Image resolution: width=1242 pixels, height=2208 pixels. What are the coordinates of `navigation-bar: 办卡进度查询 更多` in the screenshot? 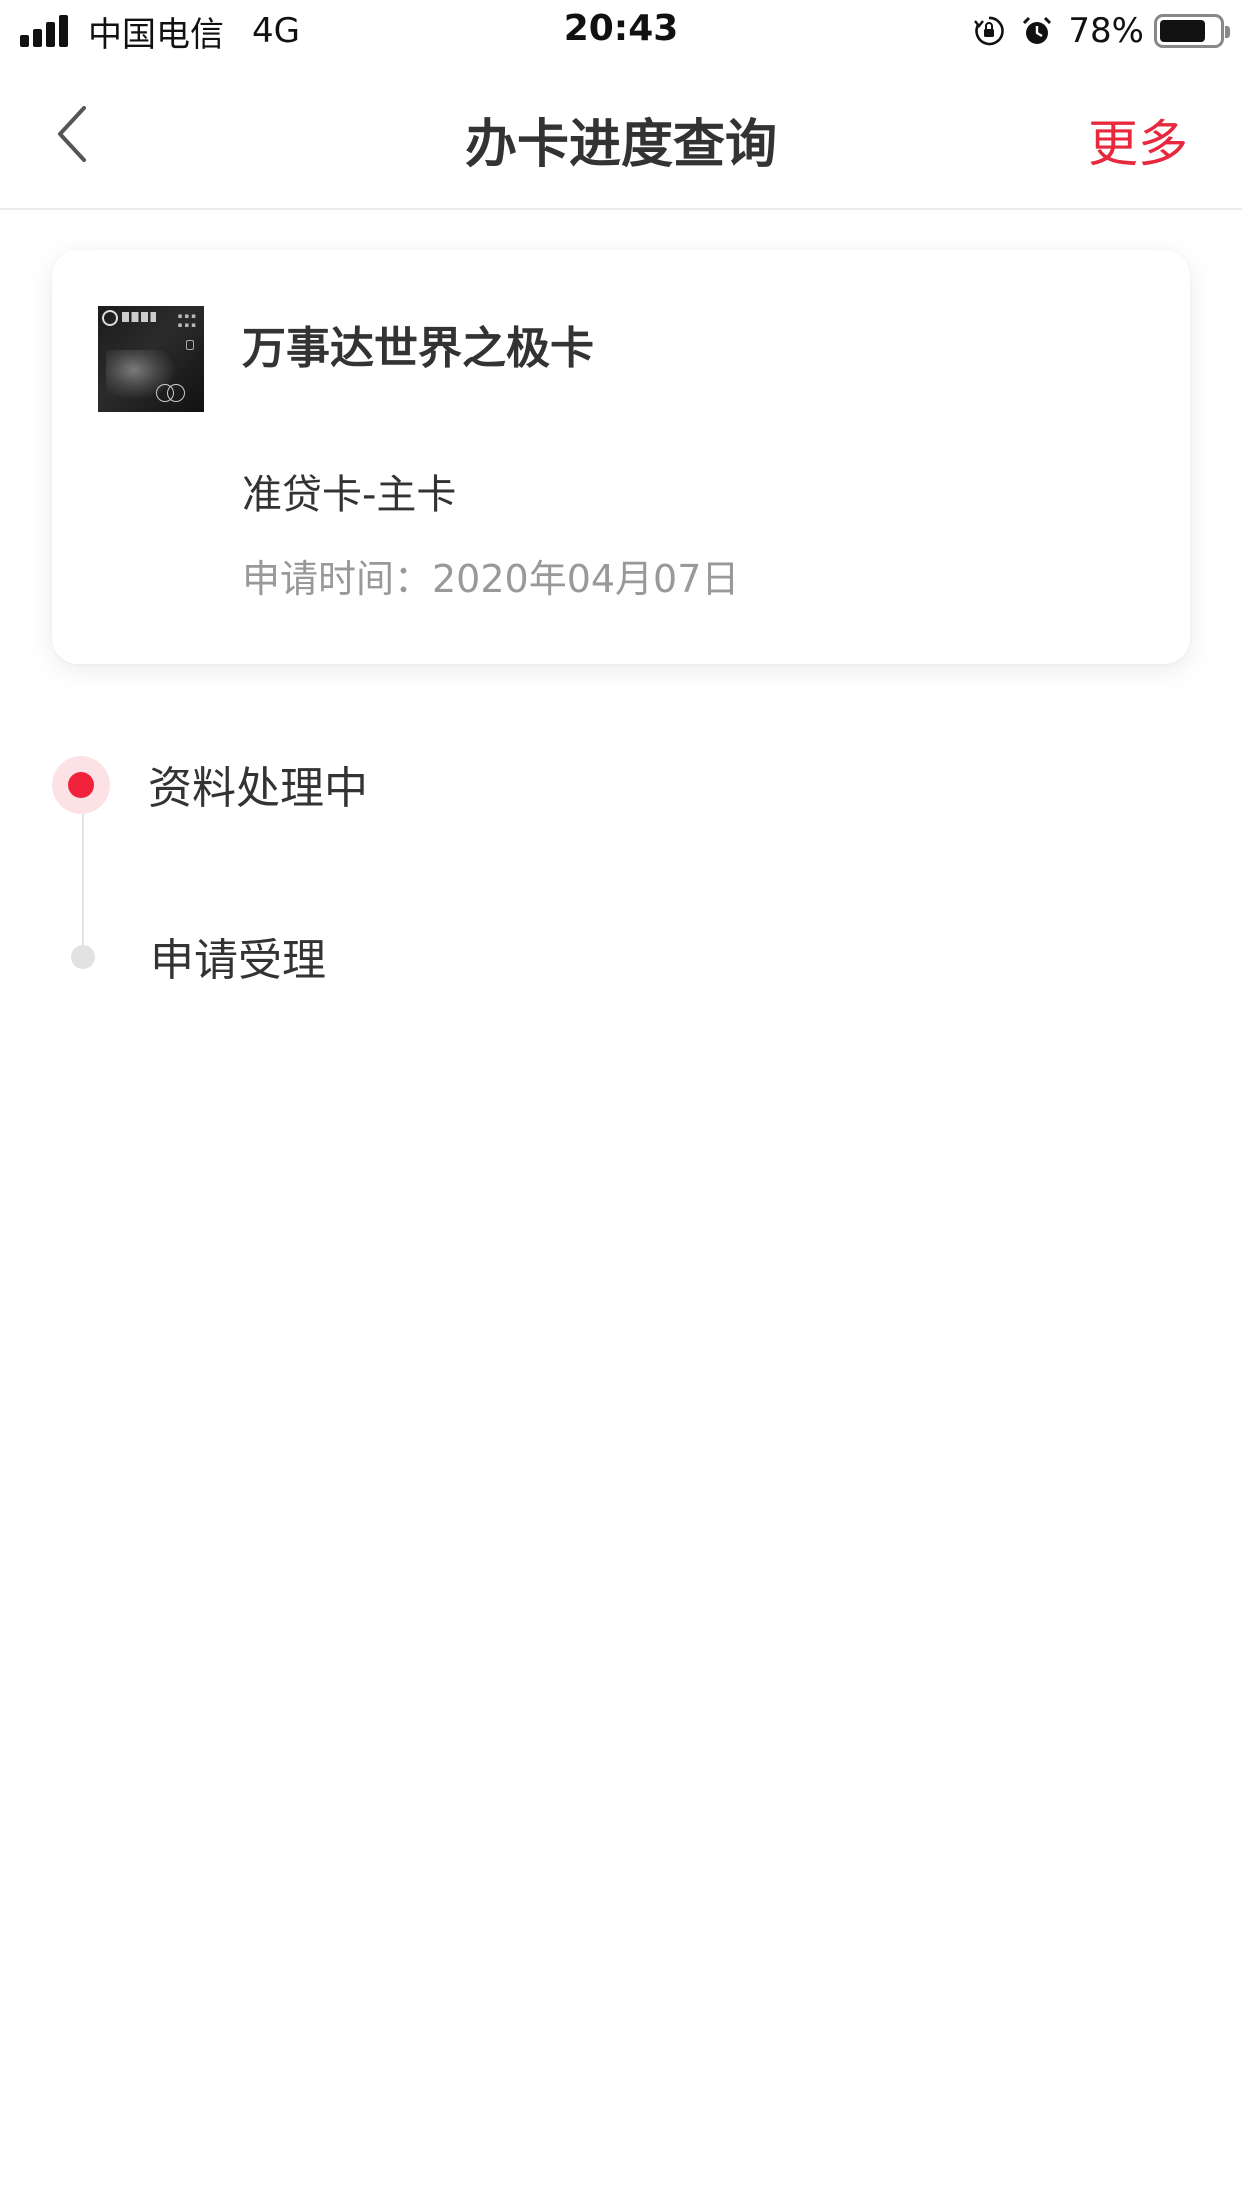 It's located at (621, 136).